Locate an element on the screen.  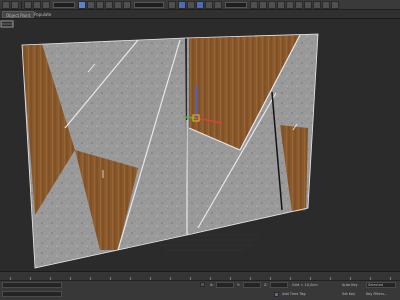
align-icon is located at coordinates (263, 5).